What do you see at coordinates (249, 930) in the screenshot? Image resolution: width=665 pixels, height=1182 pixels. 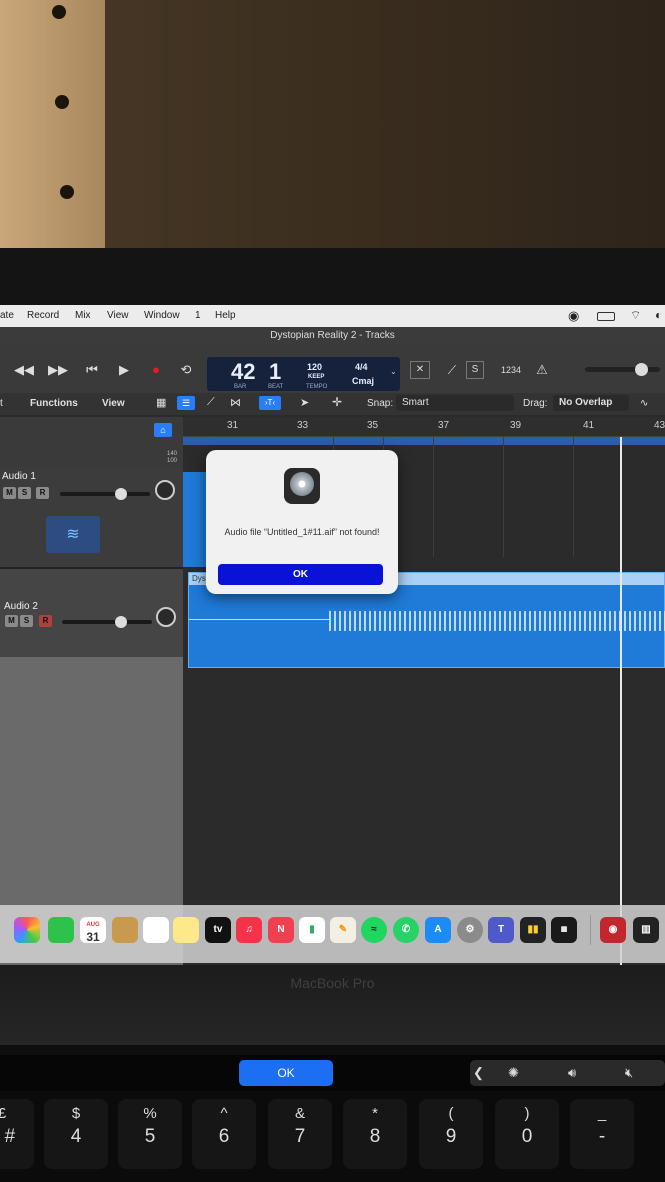 I see `music-icon: ♫` at bounding box center [249, 930].